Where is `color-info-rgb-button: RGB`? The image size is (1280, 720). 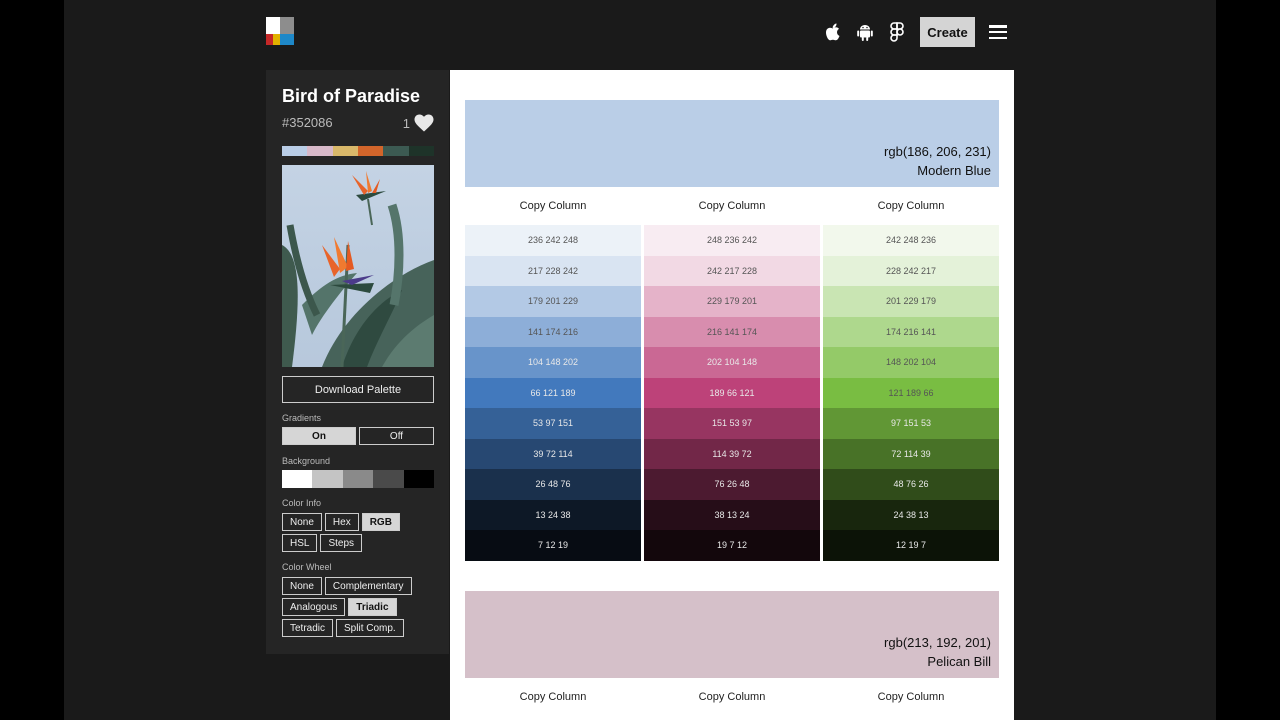 color-info-rgb-button: RGB is located at coordinates (380, 522).